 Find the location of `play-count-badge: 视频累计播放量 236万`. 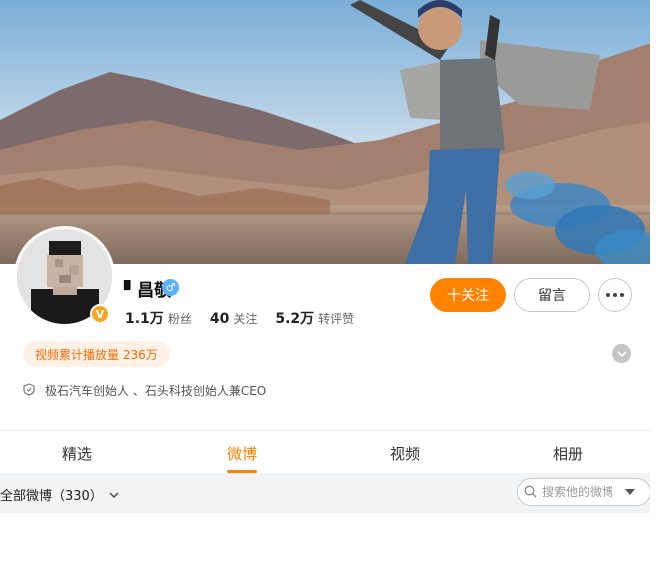

play-count-badge: 视频累计播放量 236万 is located at coordinates (96, 354).